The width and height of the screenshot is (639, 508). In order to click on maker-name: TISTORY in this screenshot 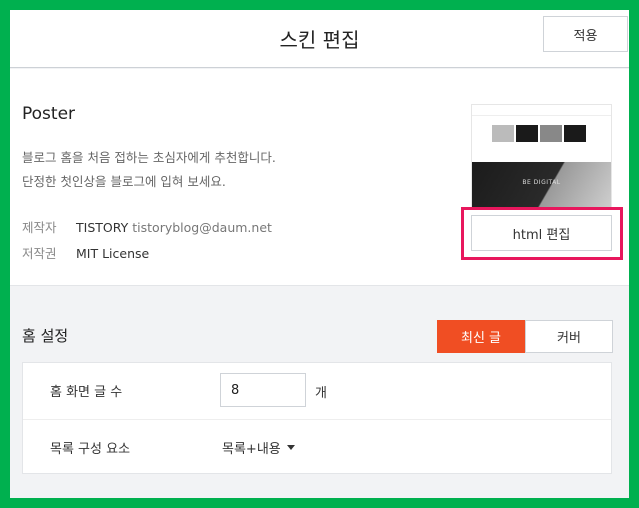, I will do `click(102, 227)`.